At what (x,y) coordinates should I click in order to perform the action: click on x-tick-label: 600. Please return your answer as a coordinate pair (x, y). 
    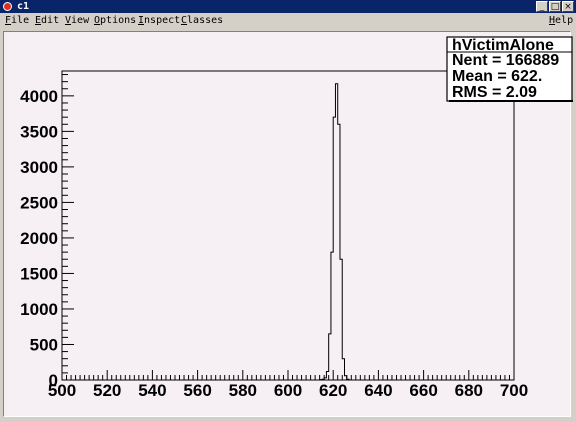
    Looking at the image, I should click on (288, 390).